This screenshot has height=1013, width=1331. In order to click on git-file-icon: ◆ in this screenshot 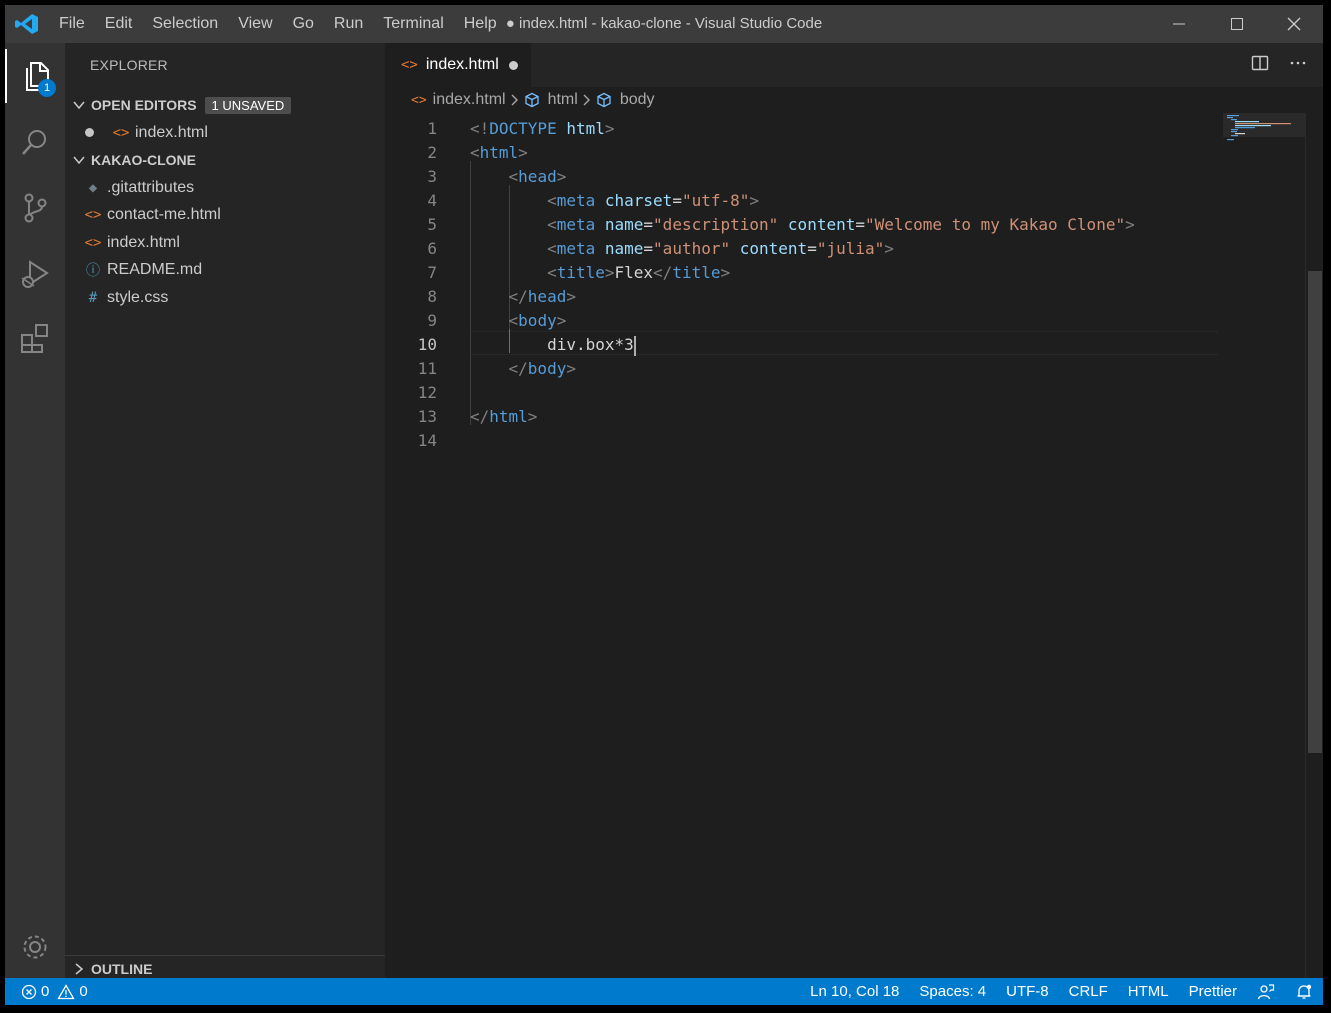, I will do `click(93, 187)`.